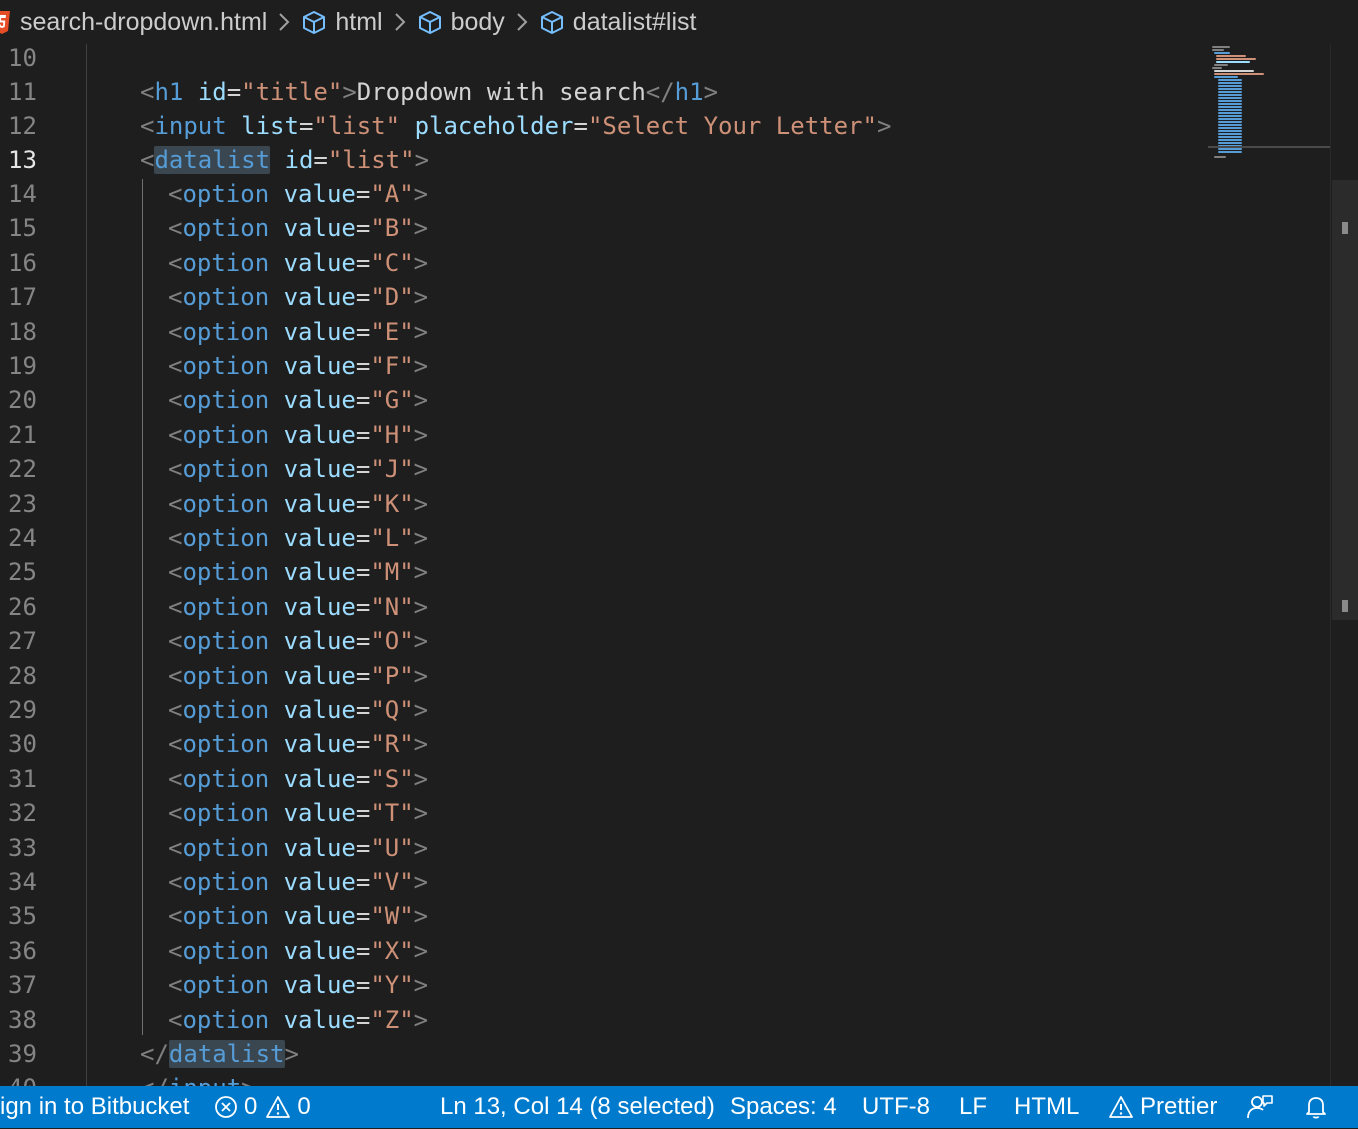  Describe the element at coordinates (689, 92) in the screenshot. I see `tag-name: h1` at that location.